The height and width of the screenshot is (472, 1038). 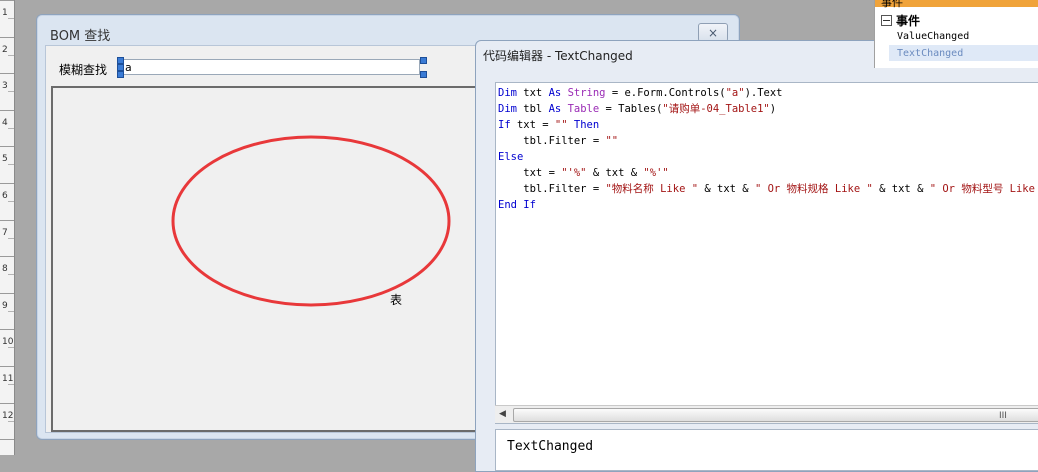 I want to click on code-line: If txt = "" Then, so click(x=767, y=125).